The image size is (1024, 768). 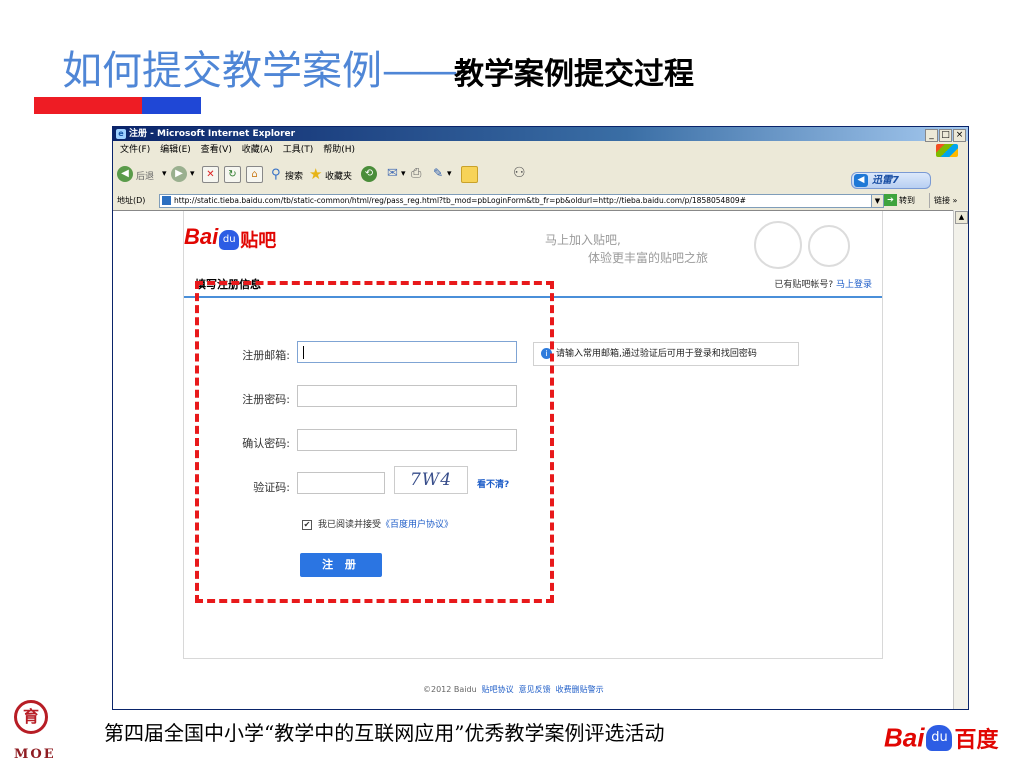 I want to click on footer-link-feedback: 意见反馈, so click(x=535, y=689).